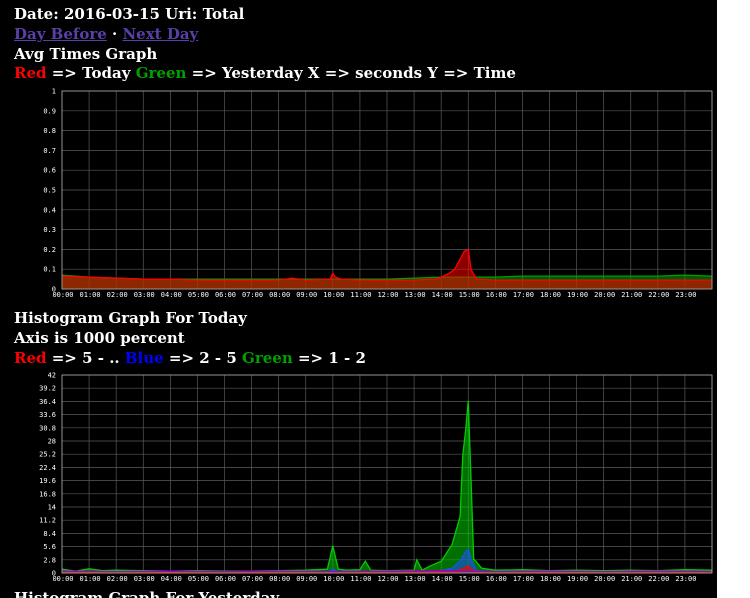 This screenshot has height=598, width=750. What do you see at coordinates (49, 230) in the screenshot?
I see `avg-ytick-3: 0.3` at bounding box center [49, 230].